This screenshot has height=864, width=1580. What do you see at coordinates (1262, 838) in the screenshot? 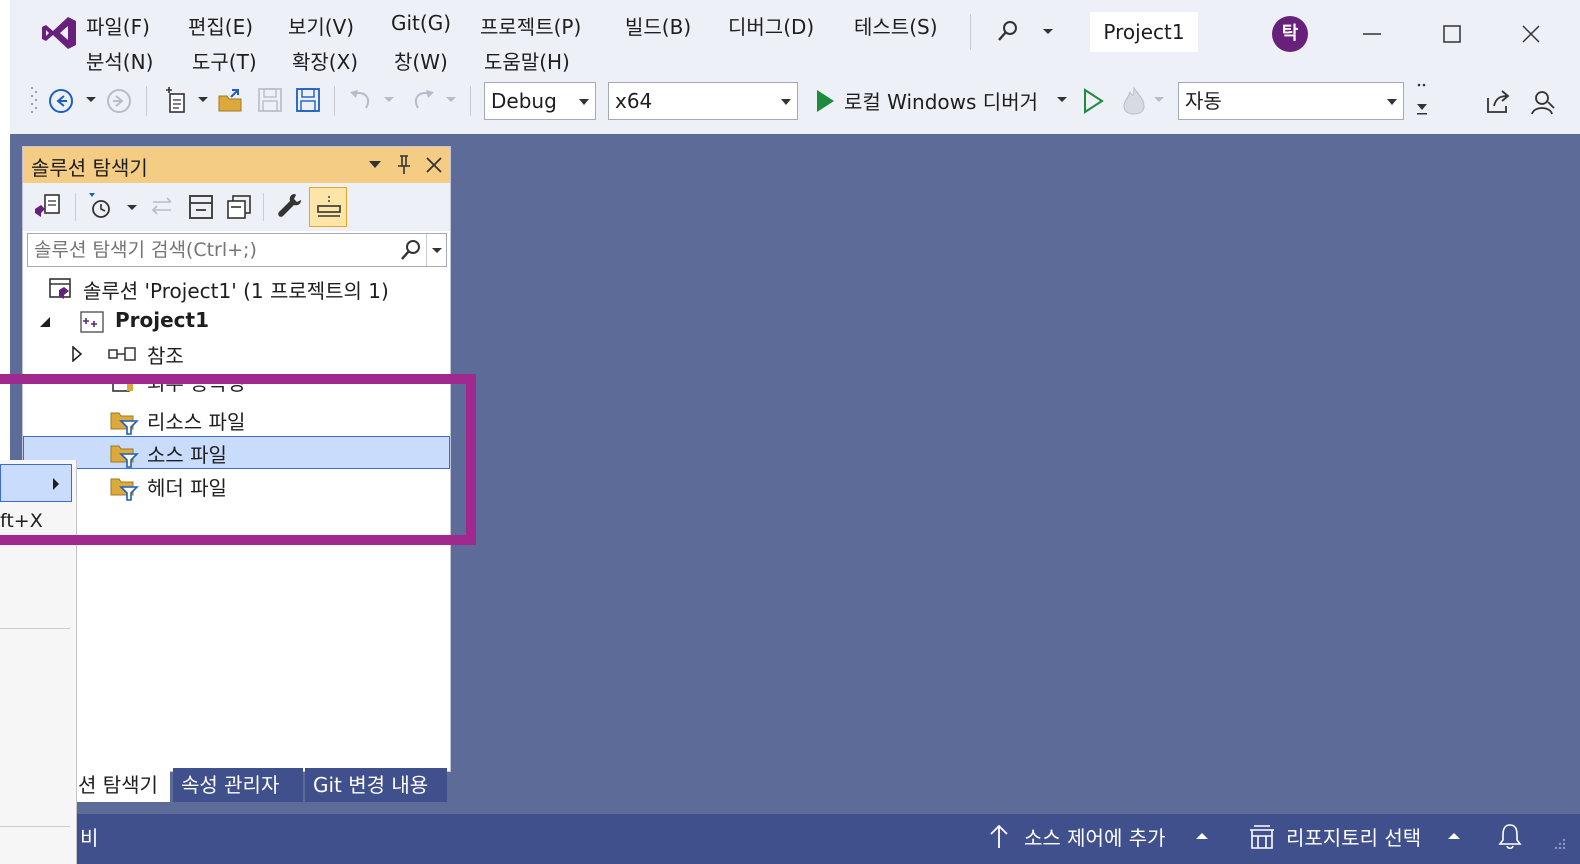
I see `repository-icon` at bounding box center [1262, 838].